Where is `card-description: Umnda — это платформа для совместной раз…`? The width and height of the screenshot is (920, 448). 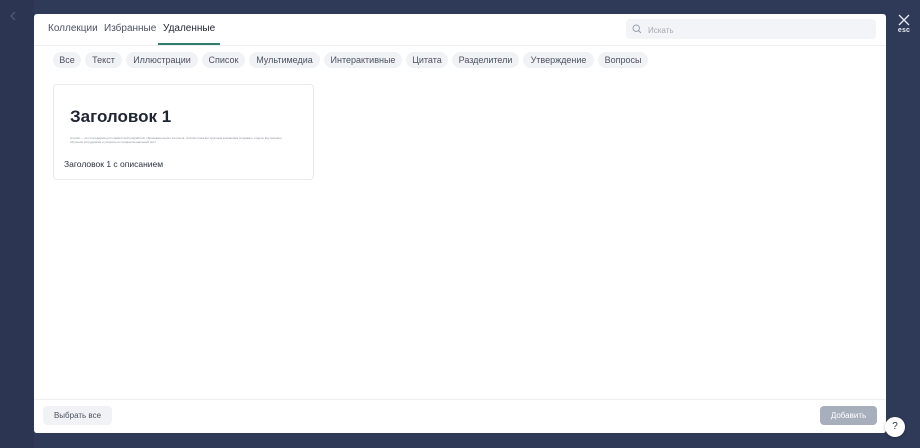
card-description: Umnda — это платформа для совместной раз… is located at coordinates (176, 140).